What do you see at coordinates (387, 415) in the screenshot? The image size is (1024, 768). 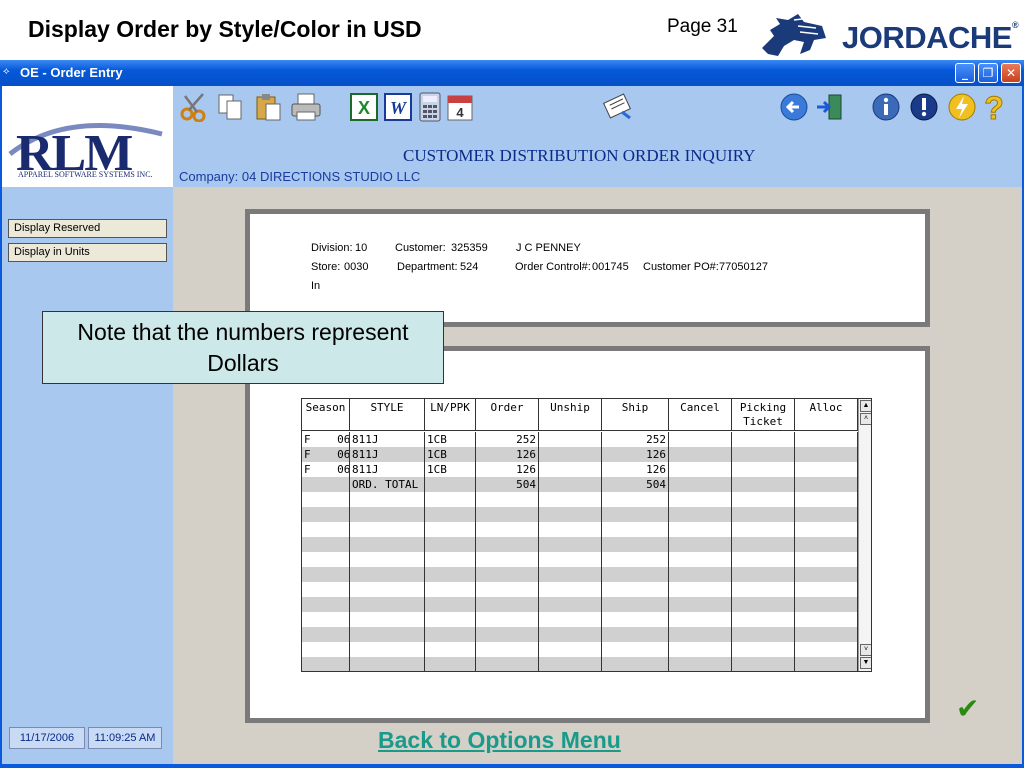 I see `column-header: STYLE` at bounding box center [387, 415].